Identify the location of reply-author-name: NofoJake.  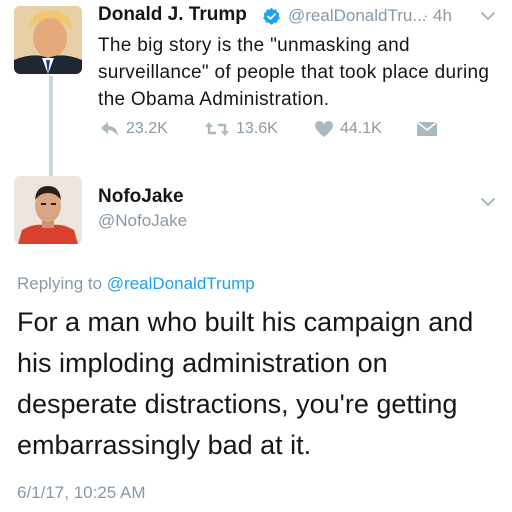
(141, 197).